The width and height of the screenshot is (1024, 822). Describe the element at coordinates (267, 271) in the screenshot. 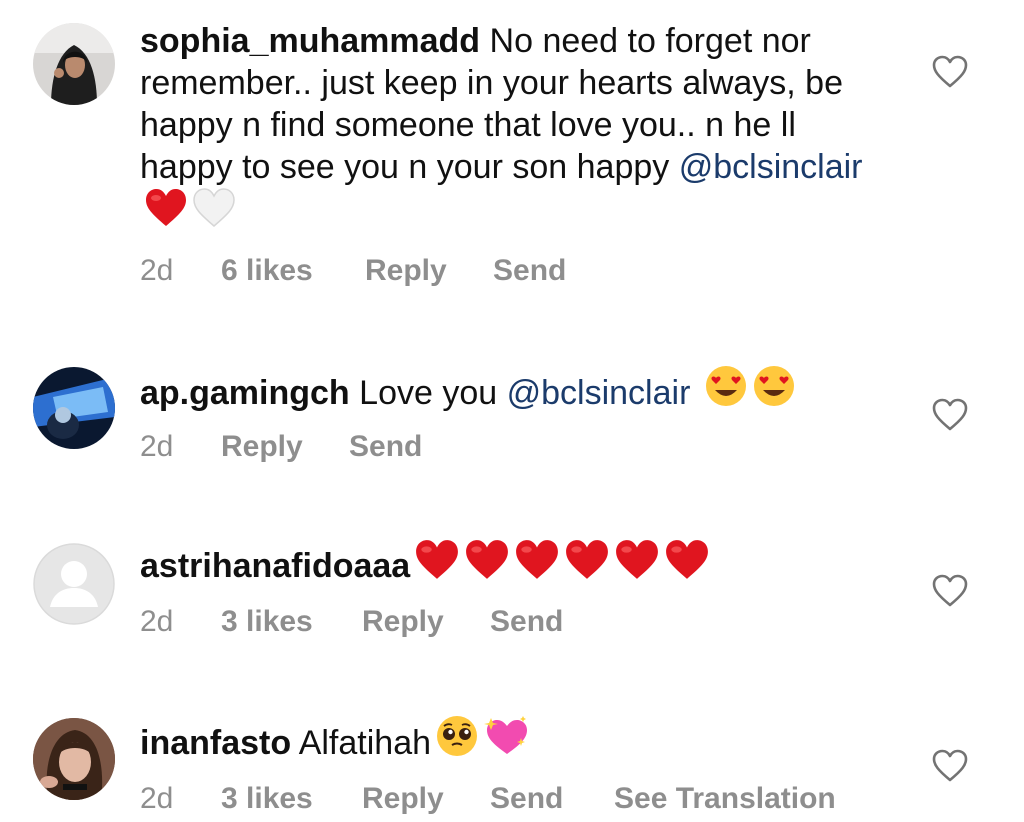

I see `likes-count: 6 likes` at that location.